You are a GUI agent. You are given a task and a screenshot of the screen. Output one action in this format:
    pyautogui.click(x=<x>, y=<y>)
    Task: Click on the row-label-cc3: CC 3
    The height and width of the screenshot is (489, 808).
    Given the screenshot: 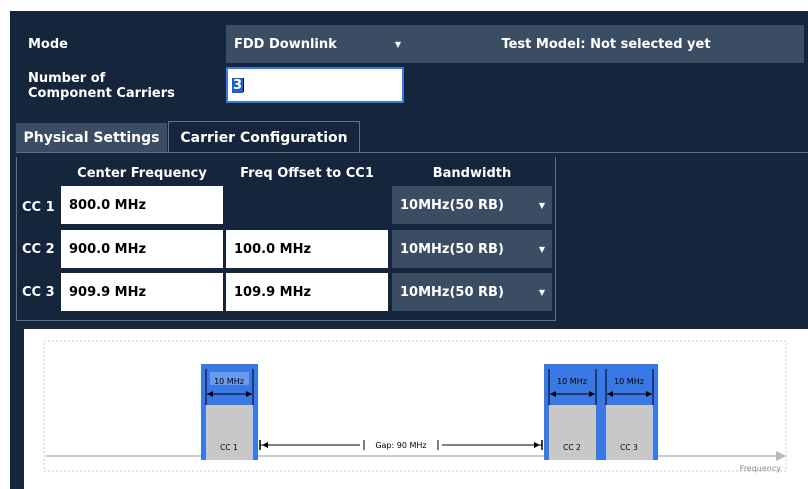 What is the action you would take?
    pyautogui.click(x=38, y=292)
    